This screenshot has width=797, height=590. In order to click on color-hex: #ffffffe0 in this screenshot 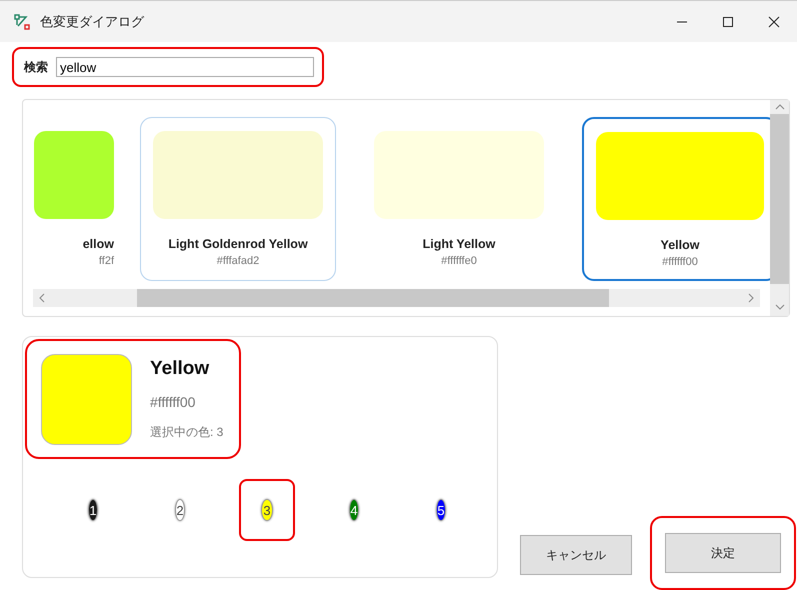, I will do `click(459, 261)`.